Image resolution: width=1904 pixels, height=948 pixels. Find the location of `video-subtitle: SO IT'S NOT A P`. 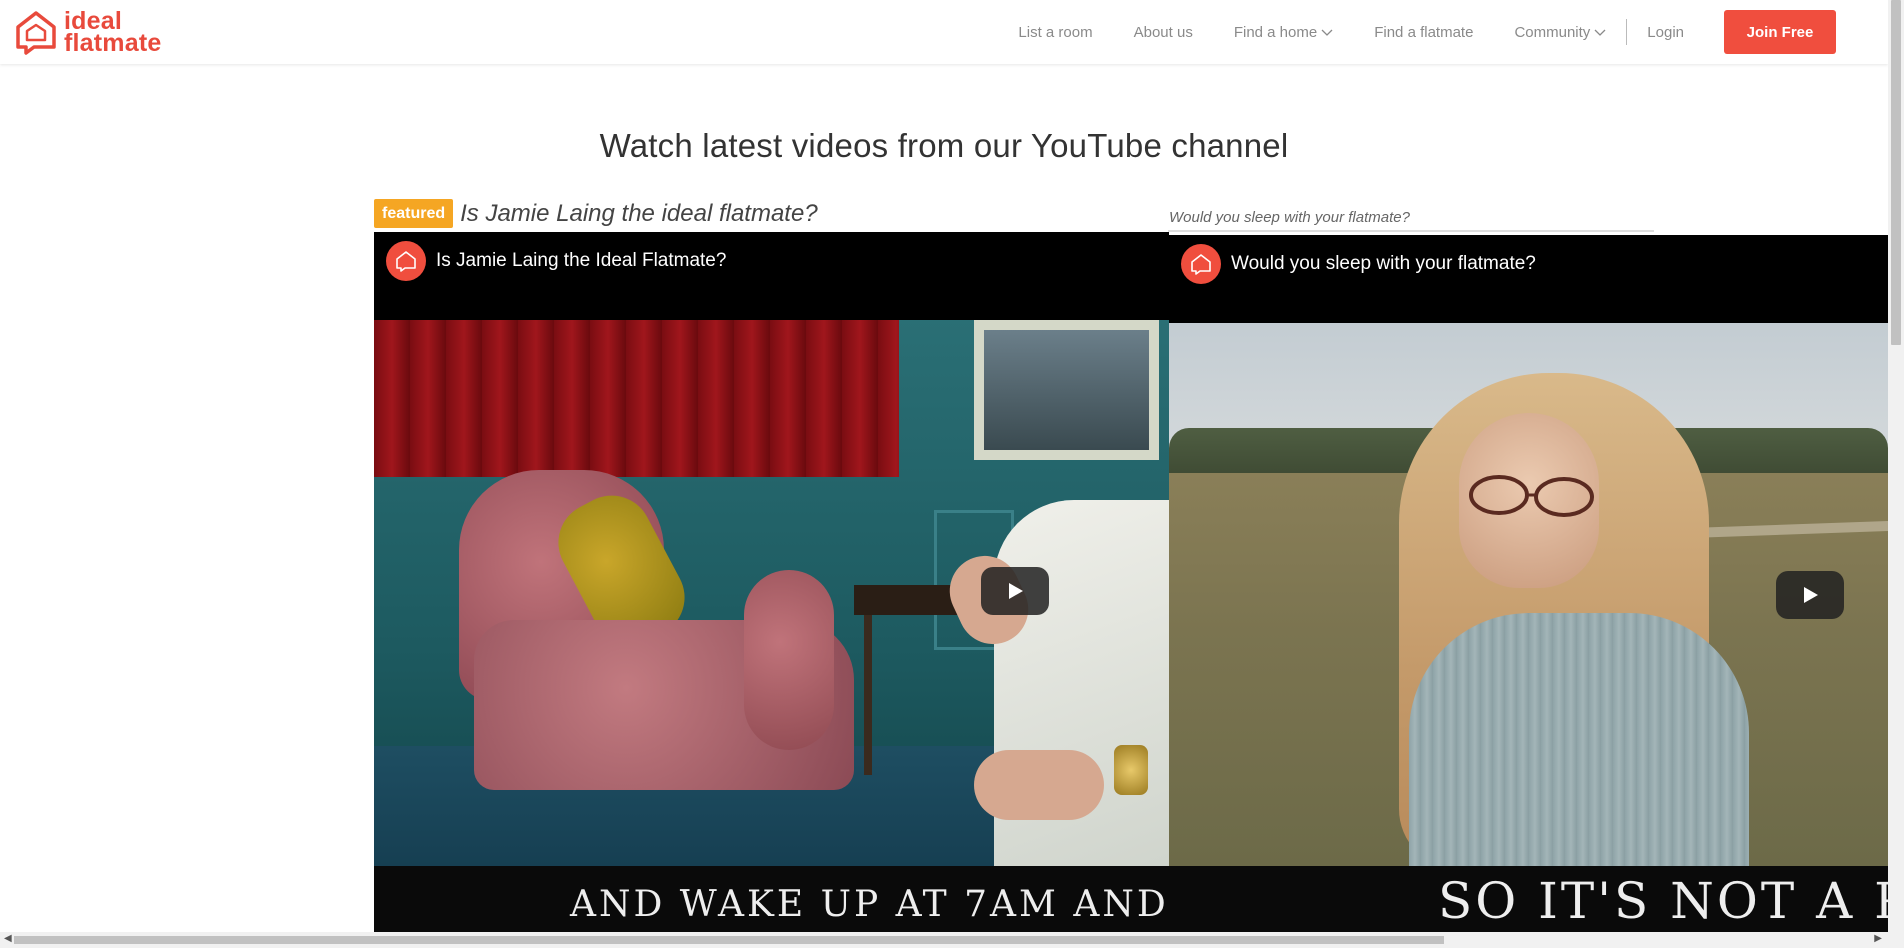

video-subtitle: SO IT'S NOT A P is located at coordinates (1663, 901).